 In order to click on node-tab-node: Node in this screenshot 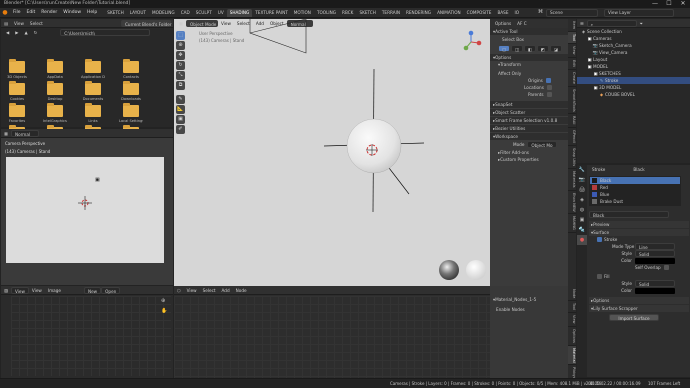, I will do `click(572, 294)`.